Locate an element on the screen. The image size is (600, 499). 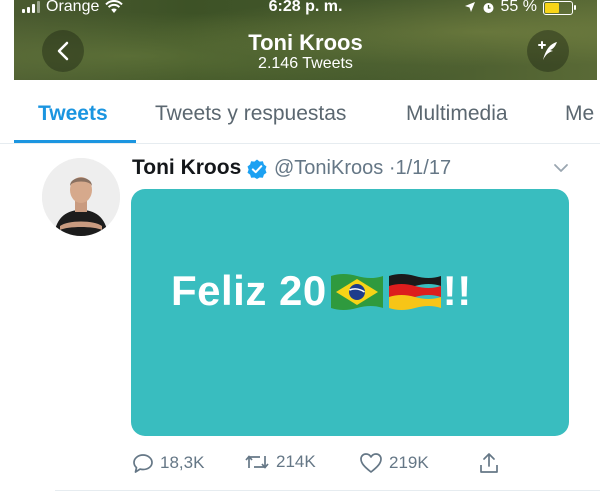
chevron-down-icon is located at coordinates (561, 168).